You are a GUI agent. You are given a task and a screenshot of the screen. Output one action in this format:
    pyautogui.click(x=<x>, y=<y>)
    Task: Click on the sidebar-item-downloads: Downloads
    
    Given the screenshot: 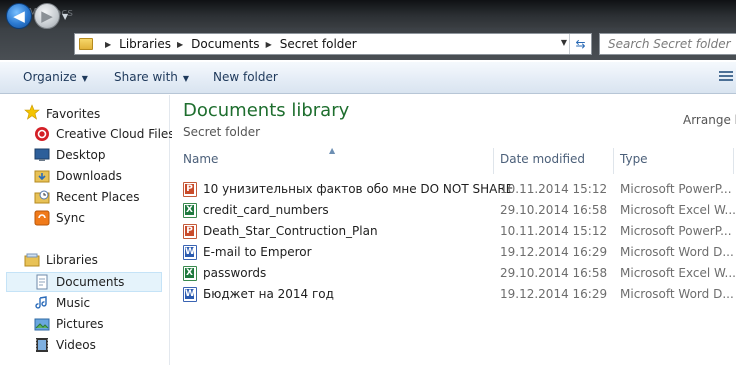 What is the action you would take?
    pyautogui.click(x=89, y=176)
    